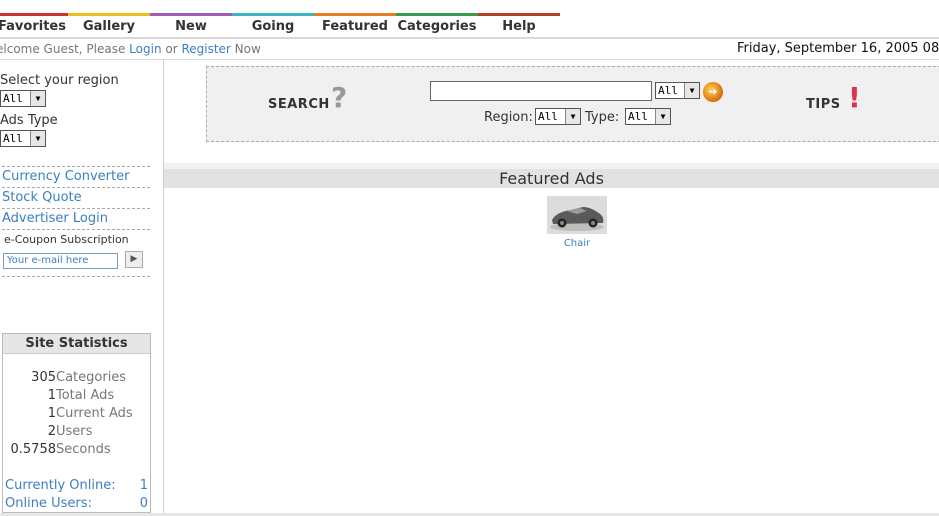  Describe the element at coordinates (76, 218) in the screenshot. I see `advertiser-login-link: Advertiser Login` at that location.